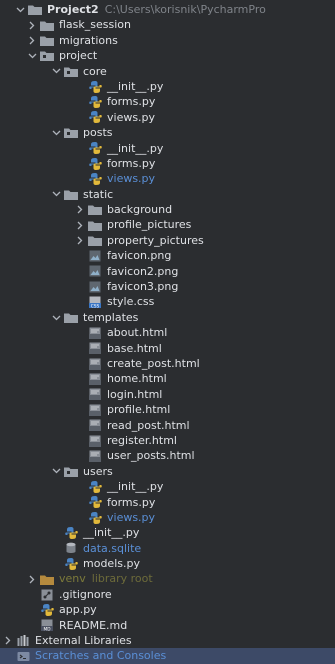 This screenshot has height=664, width=335. Describe the element at coordinates (167, 71) in the screenshot. I see `tree-row-core: core` at that location.